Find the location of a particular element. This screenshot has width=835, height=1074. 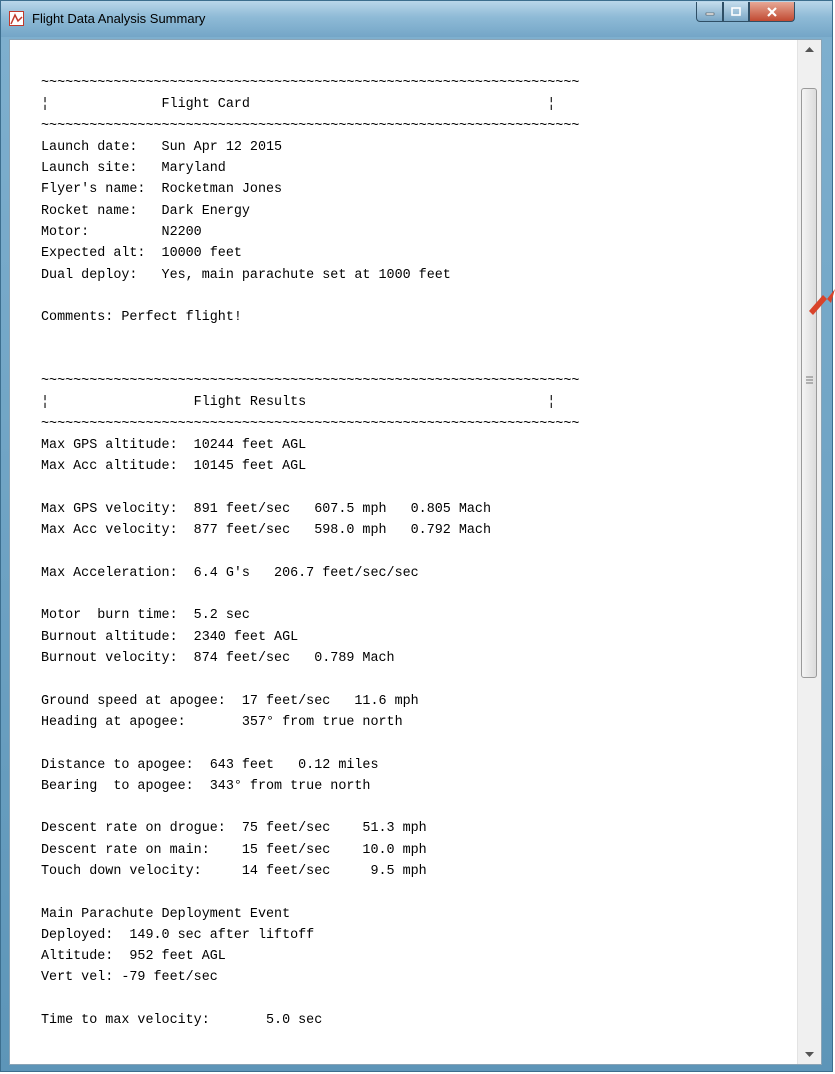

report-line: Distance to apogee: 643 feet 0.12 miles is located at coordinates (210, 765).